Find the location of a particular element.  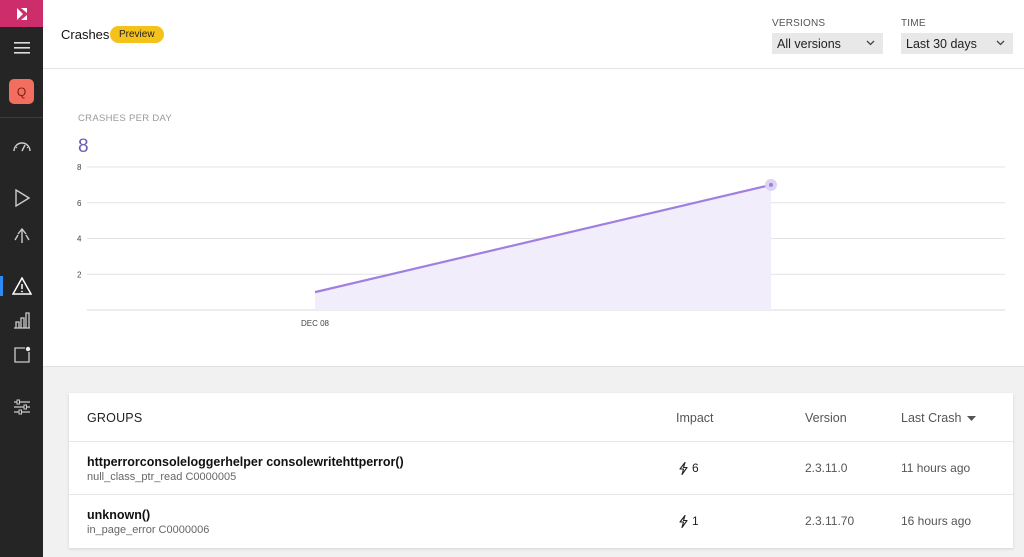

build-icon is located at coordinates (21, 198).